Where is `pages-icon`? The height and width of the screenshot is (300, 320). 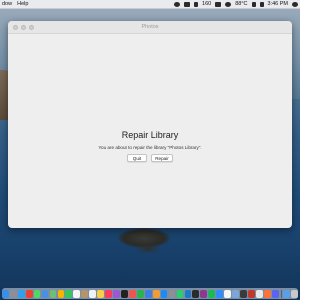
pages-icon is located at coordinates (156, 293).